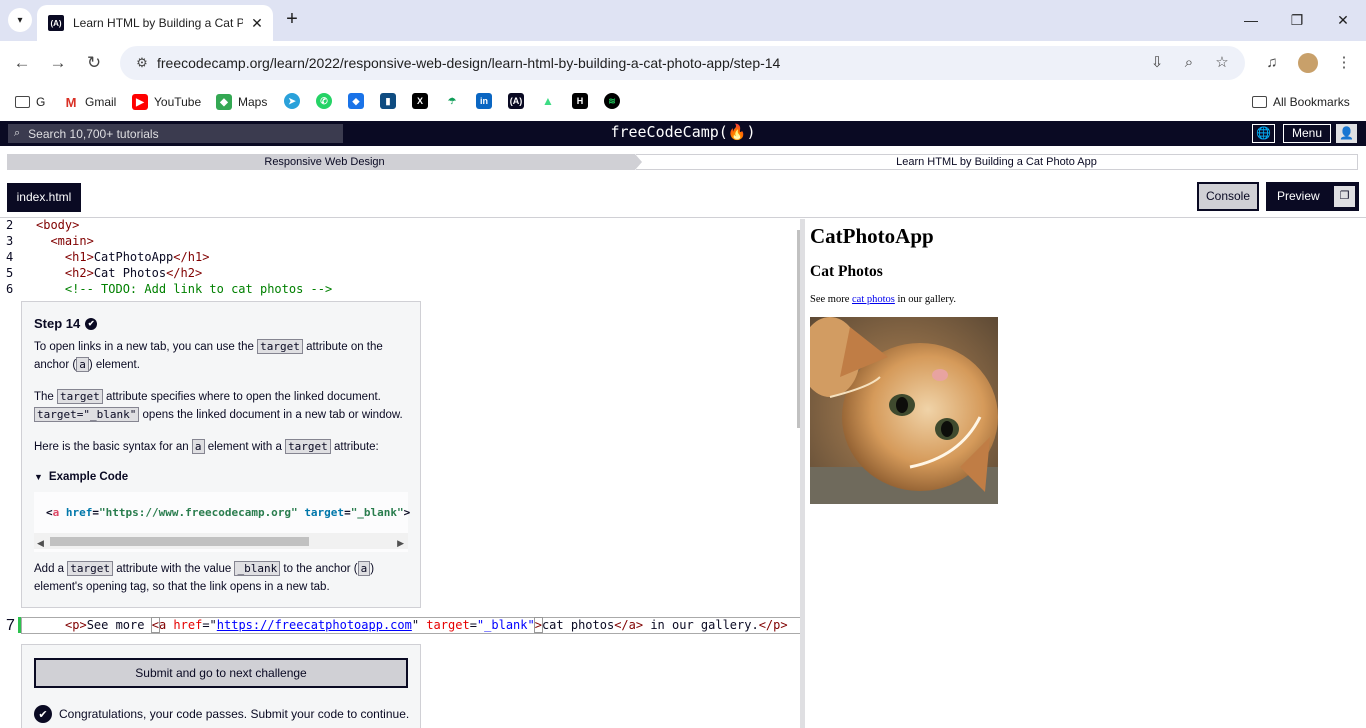 The image size is (1366, 728). What do you see at coordinates (292, 101) in the screenshot?
I see `telegram-icon: ➤` at bounding box center [292, 101].